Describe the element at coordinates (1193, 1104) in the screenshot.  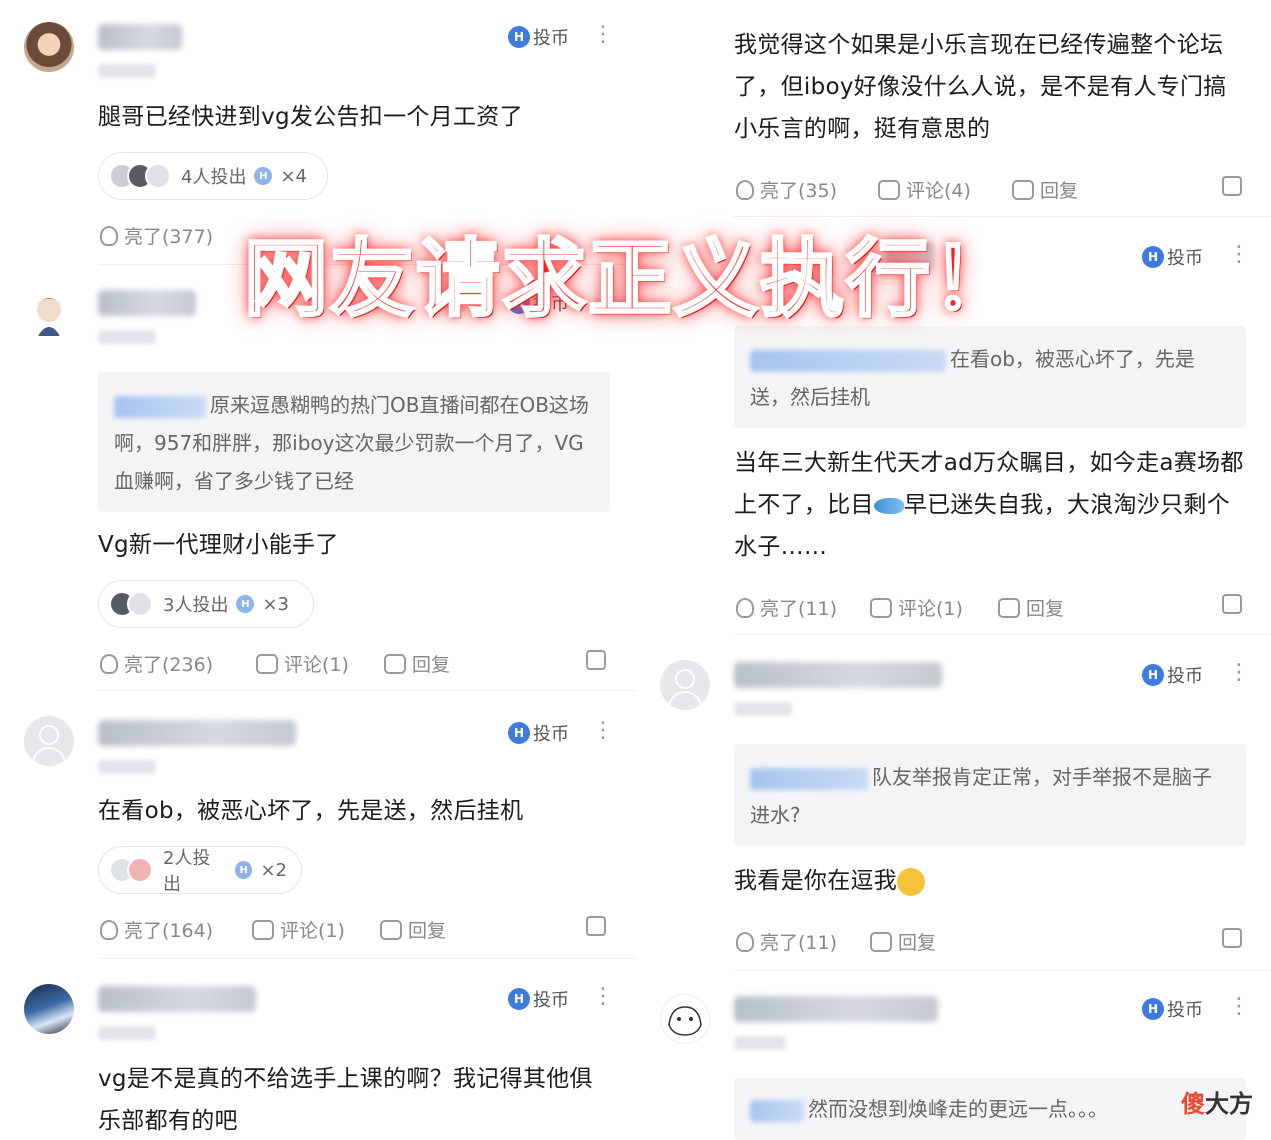
I see `watermark-part: 傻` at that location.